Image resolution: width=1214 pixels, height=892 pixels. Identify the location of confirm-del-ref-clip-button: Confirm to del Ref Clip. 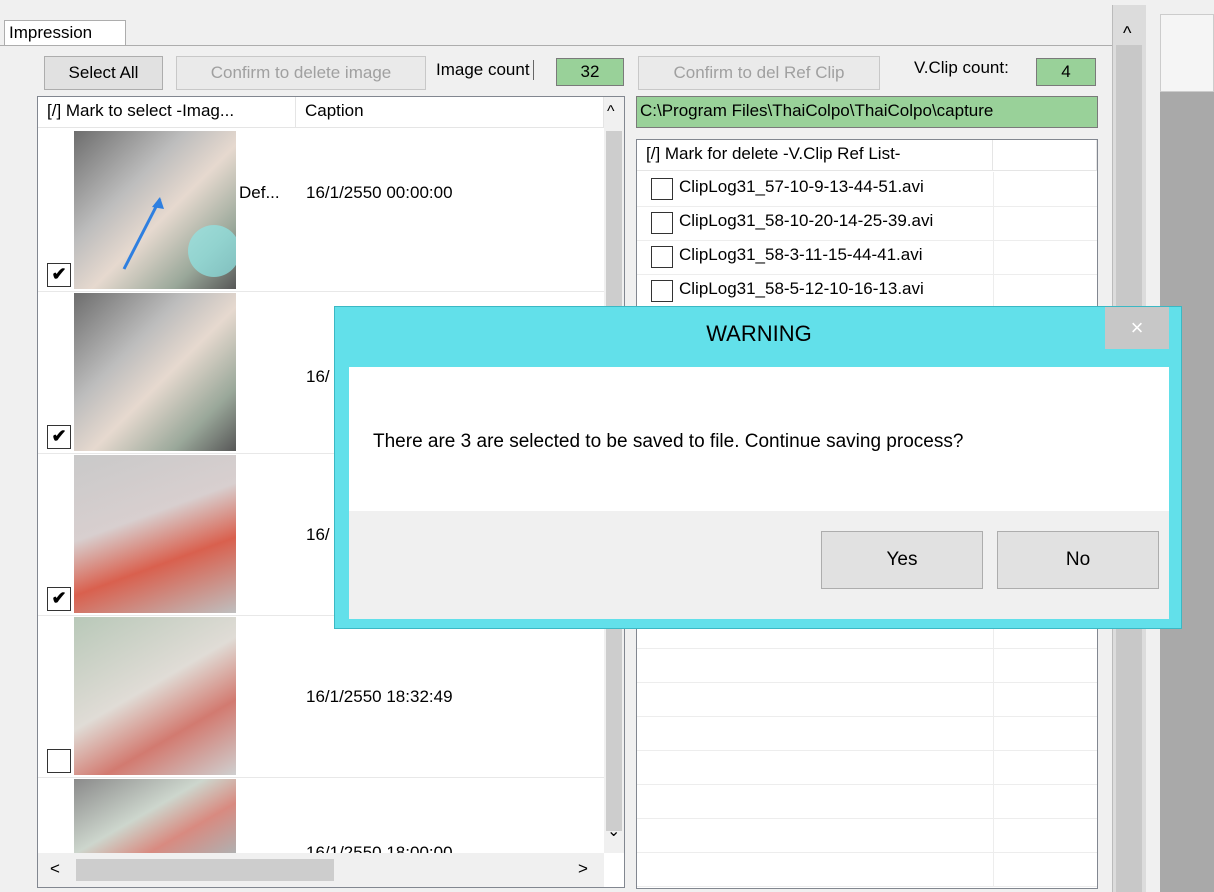
(759, 73).